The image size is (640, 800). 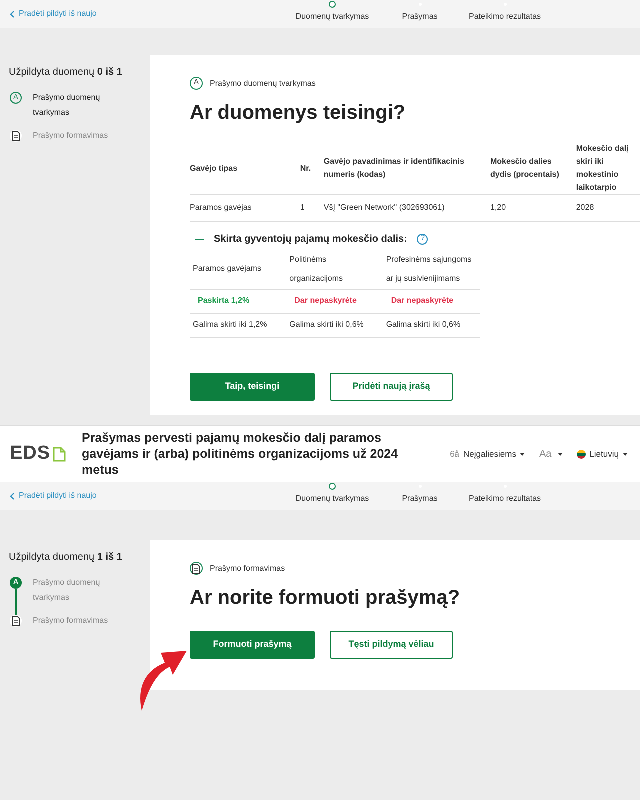 I want to click on column-header: Nr., so click(x=312, y=168).